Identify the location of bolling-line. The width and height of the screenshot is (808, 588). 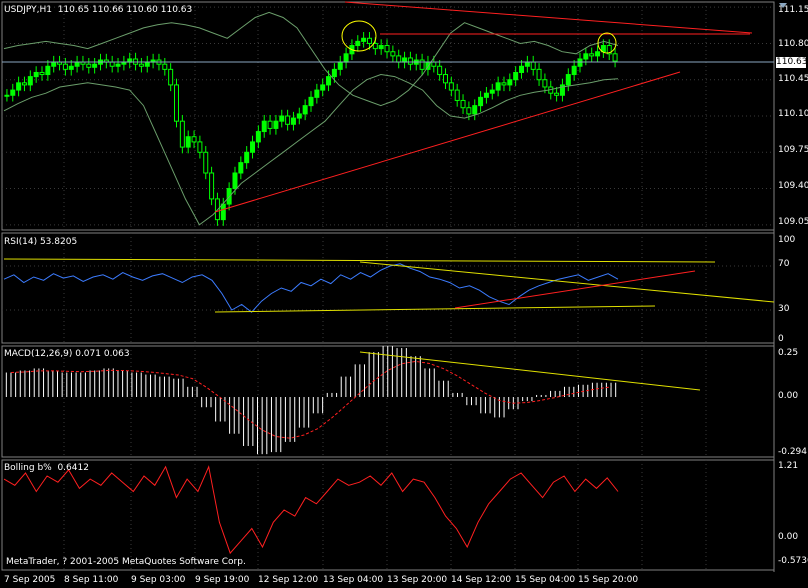
(311, 510).